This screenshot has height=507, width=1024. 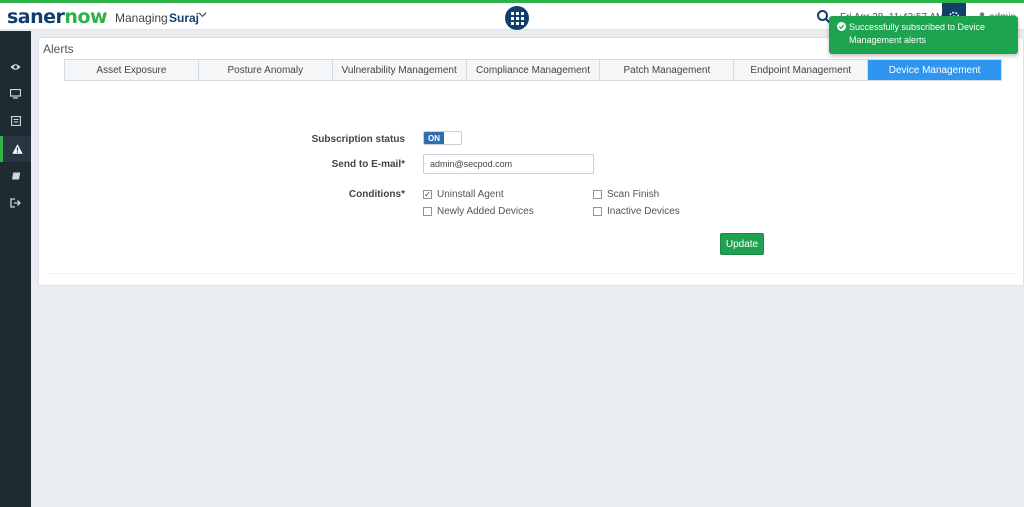 I want to click on sidebar-item-devices, so click(x=15, y=94).